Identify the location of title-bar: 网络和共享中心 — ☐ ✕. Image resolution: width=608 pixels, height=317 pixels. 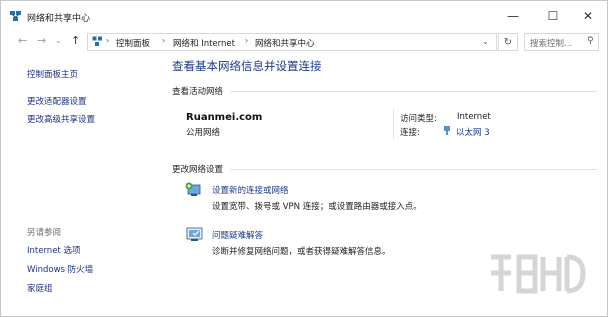
(304, 16).